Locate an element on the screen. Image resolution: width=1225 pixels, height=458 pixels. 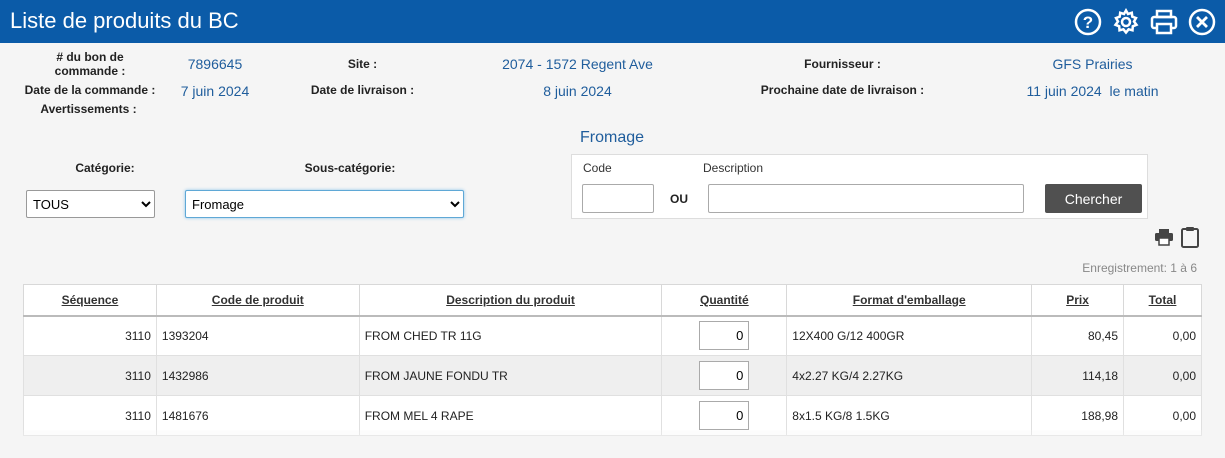
site-value: 2074 - 1572 Regent Ave is located at coordinates (577, 64).